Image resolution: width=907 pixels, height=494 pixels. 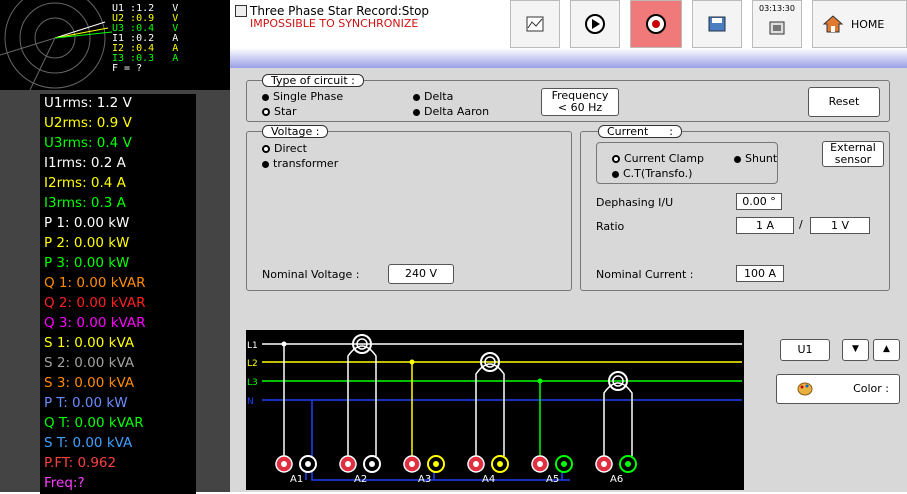 What do you see at coordinates (616, 159) in the screenshot?
I see `radio-current-clamp` at bounding box center [616, 159].